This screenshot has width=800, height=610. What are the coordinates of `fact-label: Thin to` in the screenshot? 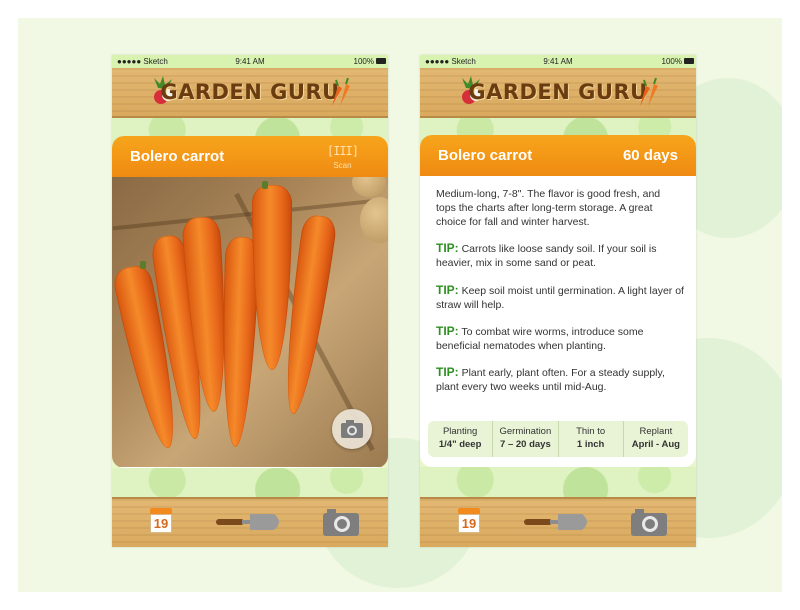 It's located at (591, 431).